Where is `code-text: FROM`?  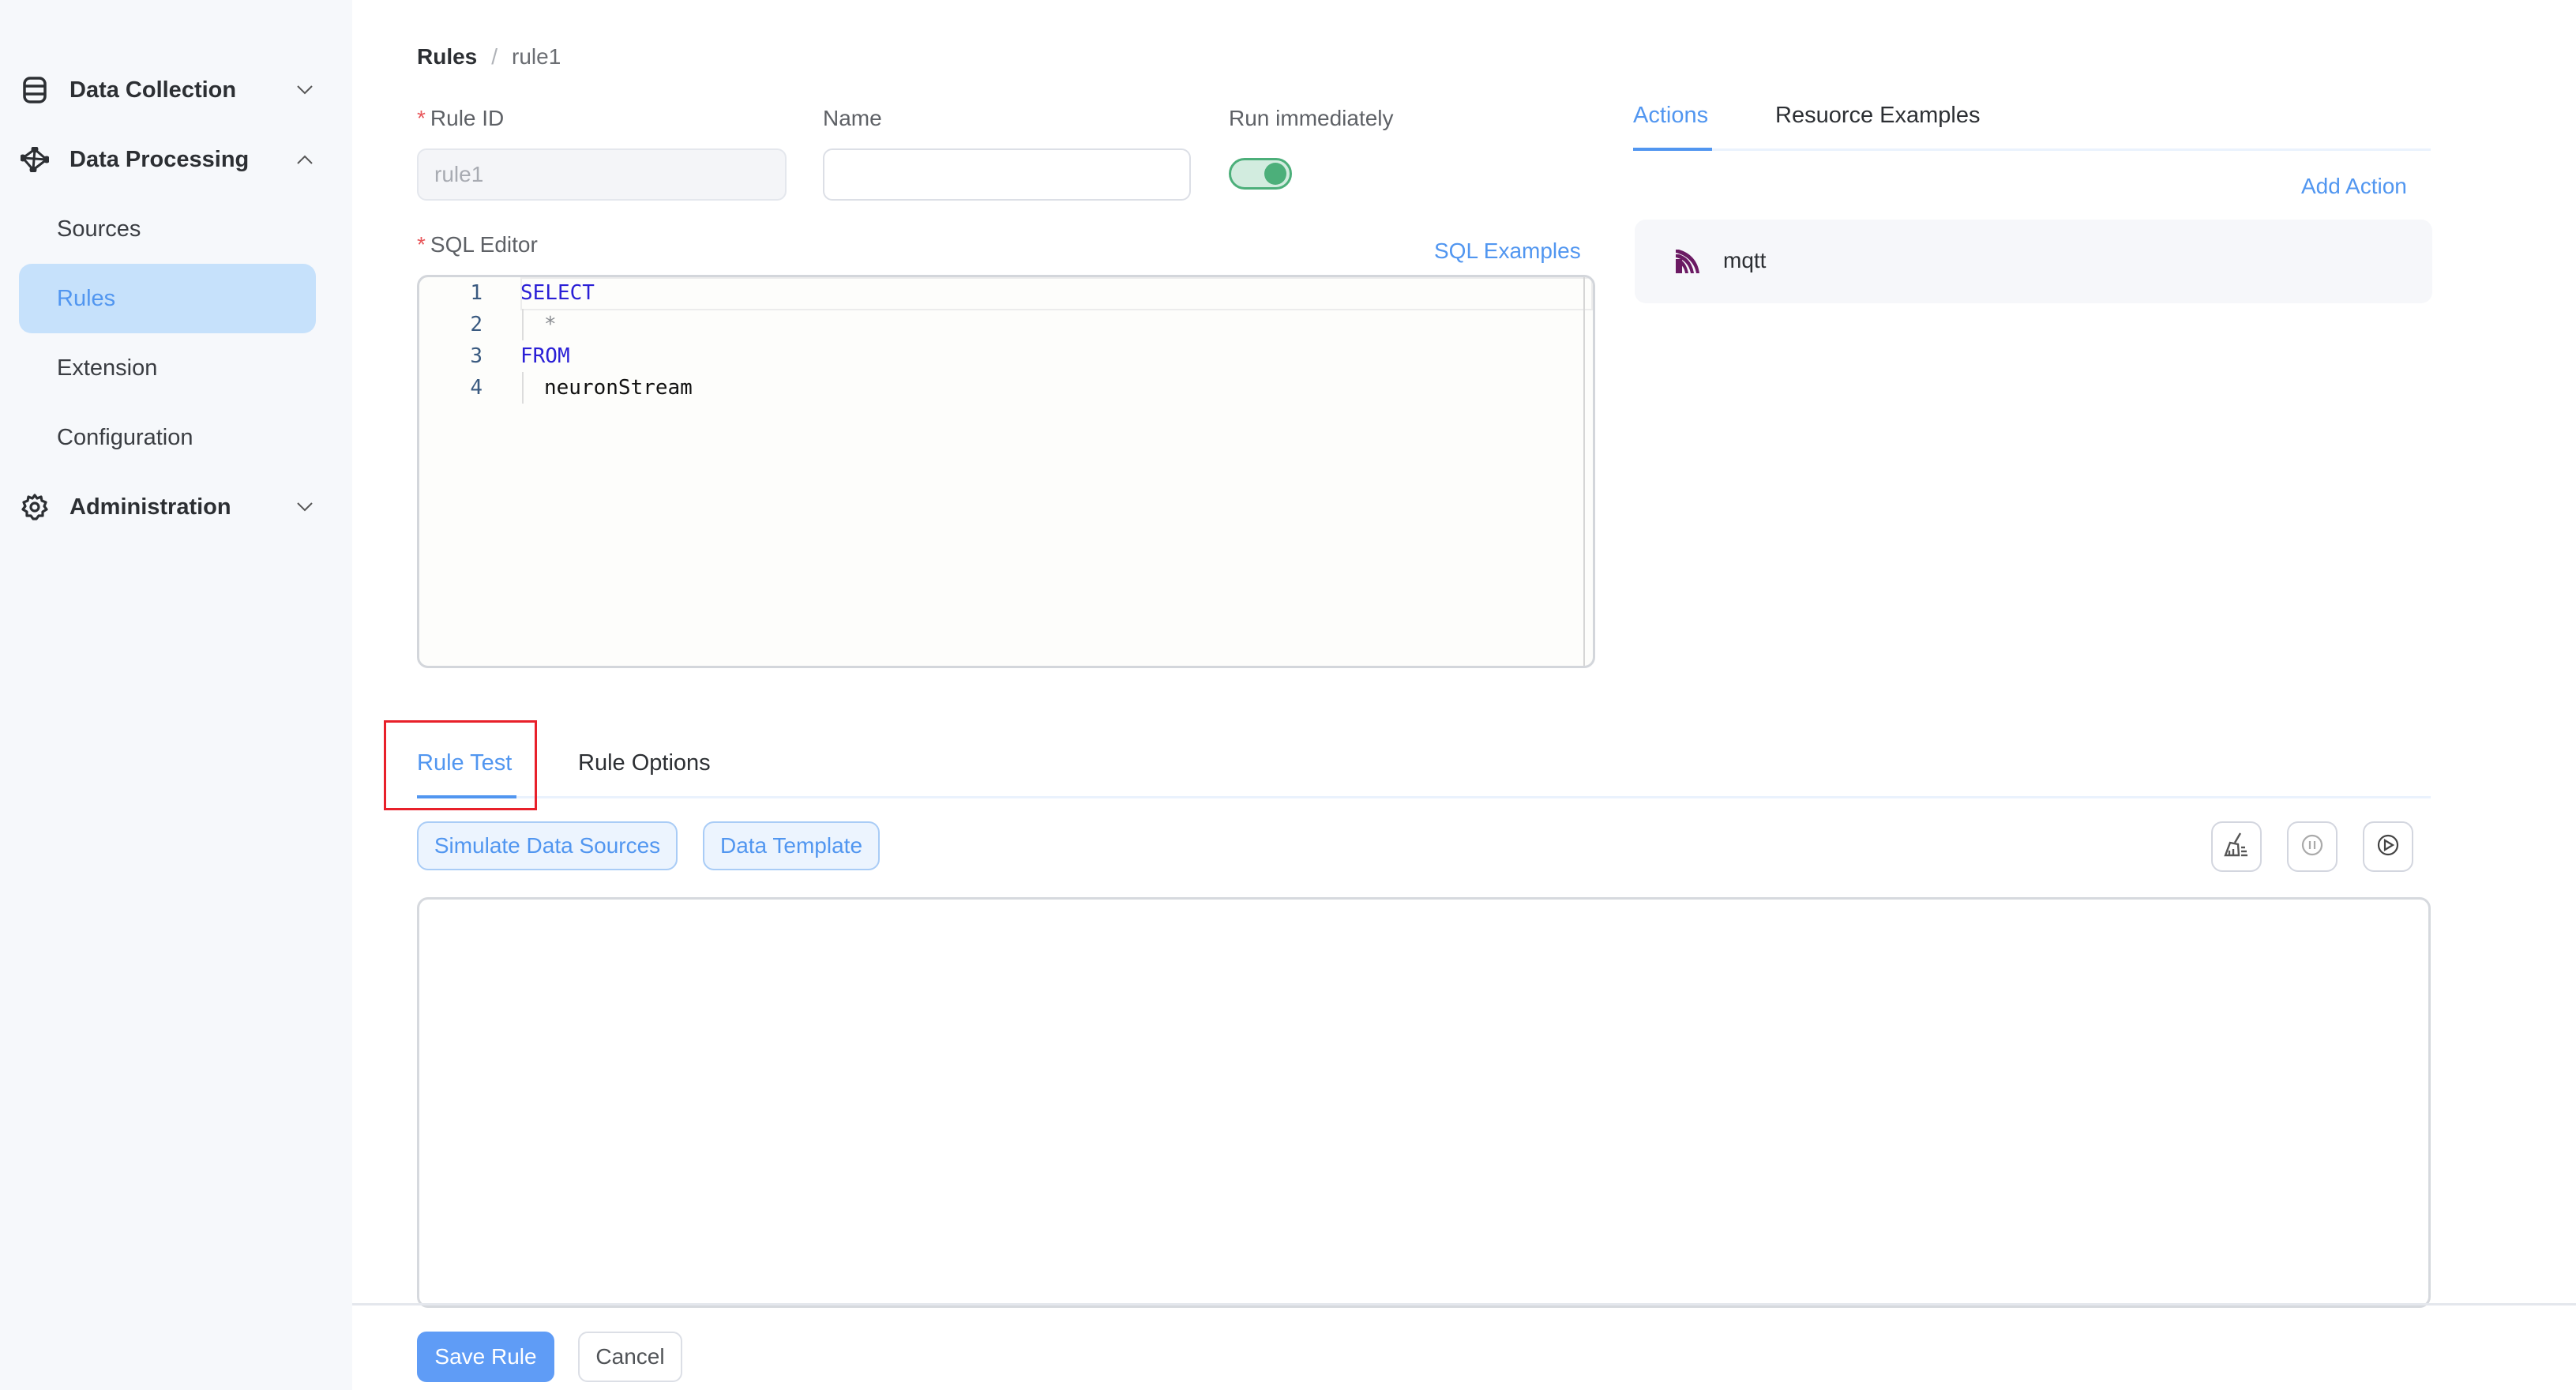
code-text: FROM is located at coordinates (545, 356).